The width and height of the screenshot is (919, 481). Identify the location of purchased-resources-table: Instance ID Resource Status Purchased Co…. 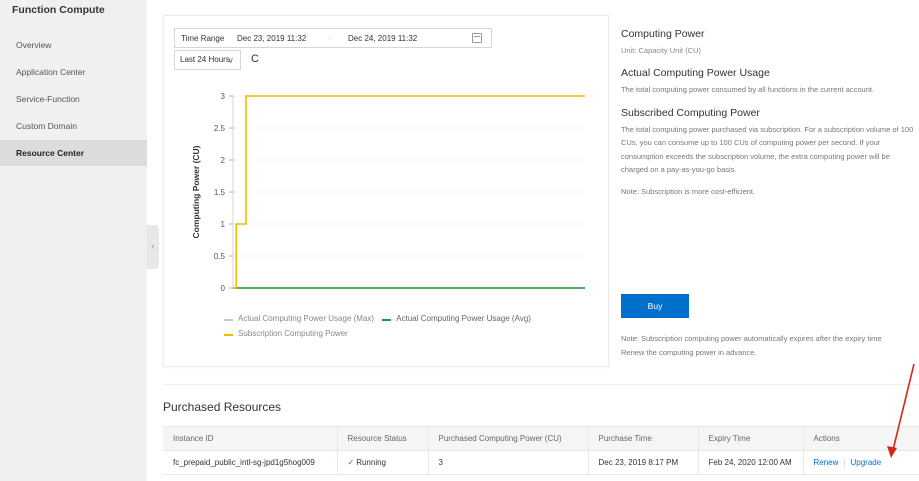
(541, 450).